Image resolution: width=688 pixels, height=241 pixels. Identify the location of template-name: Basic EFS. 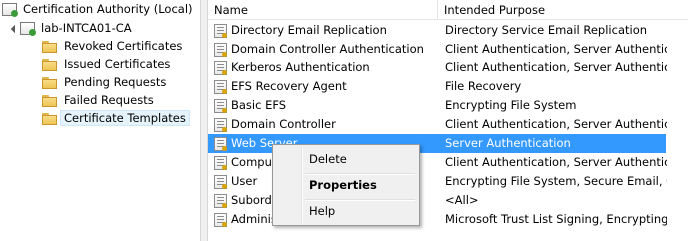
(259, 105).